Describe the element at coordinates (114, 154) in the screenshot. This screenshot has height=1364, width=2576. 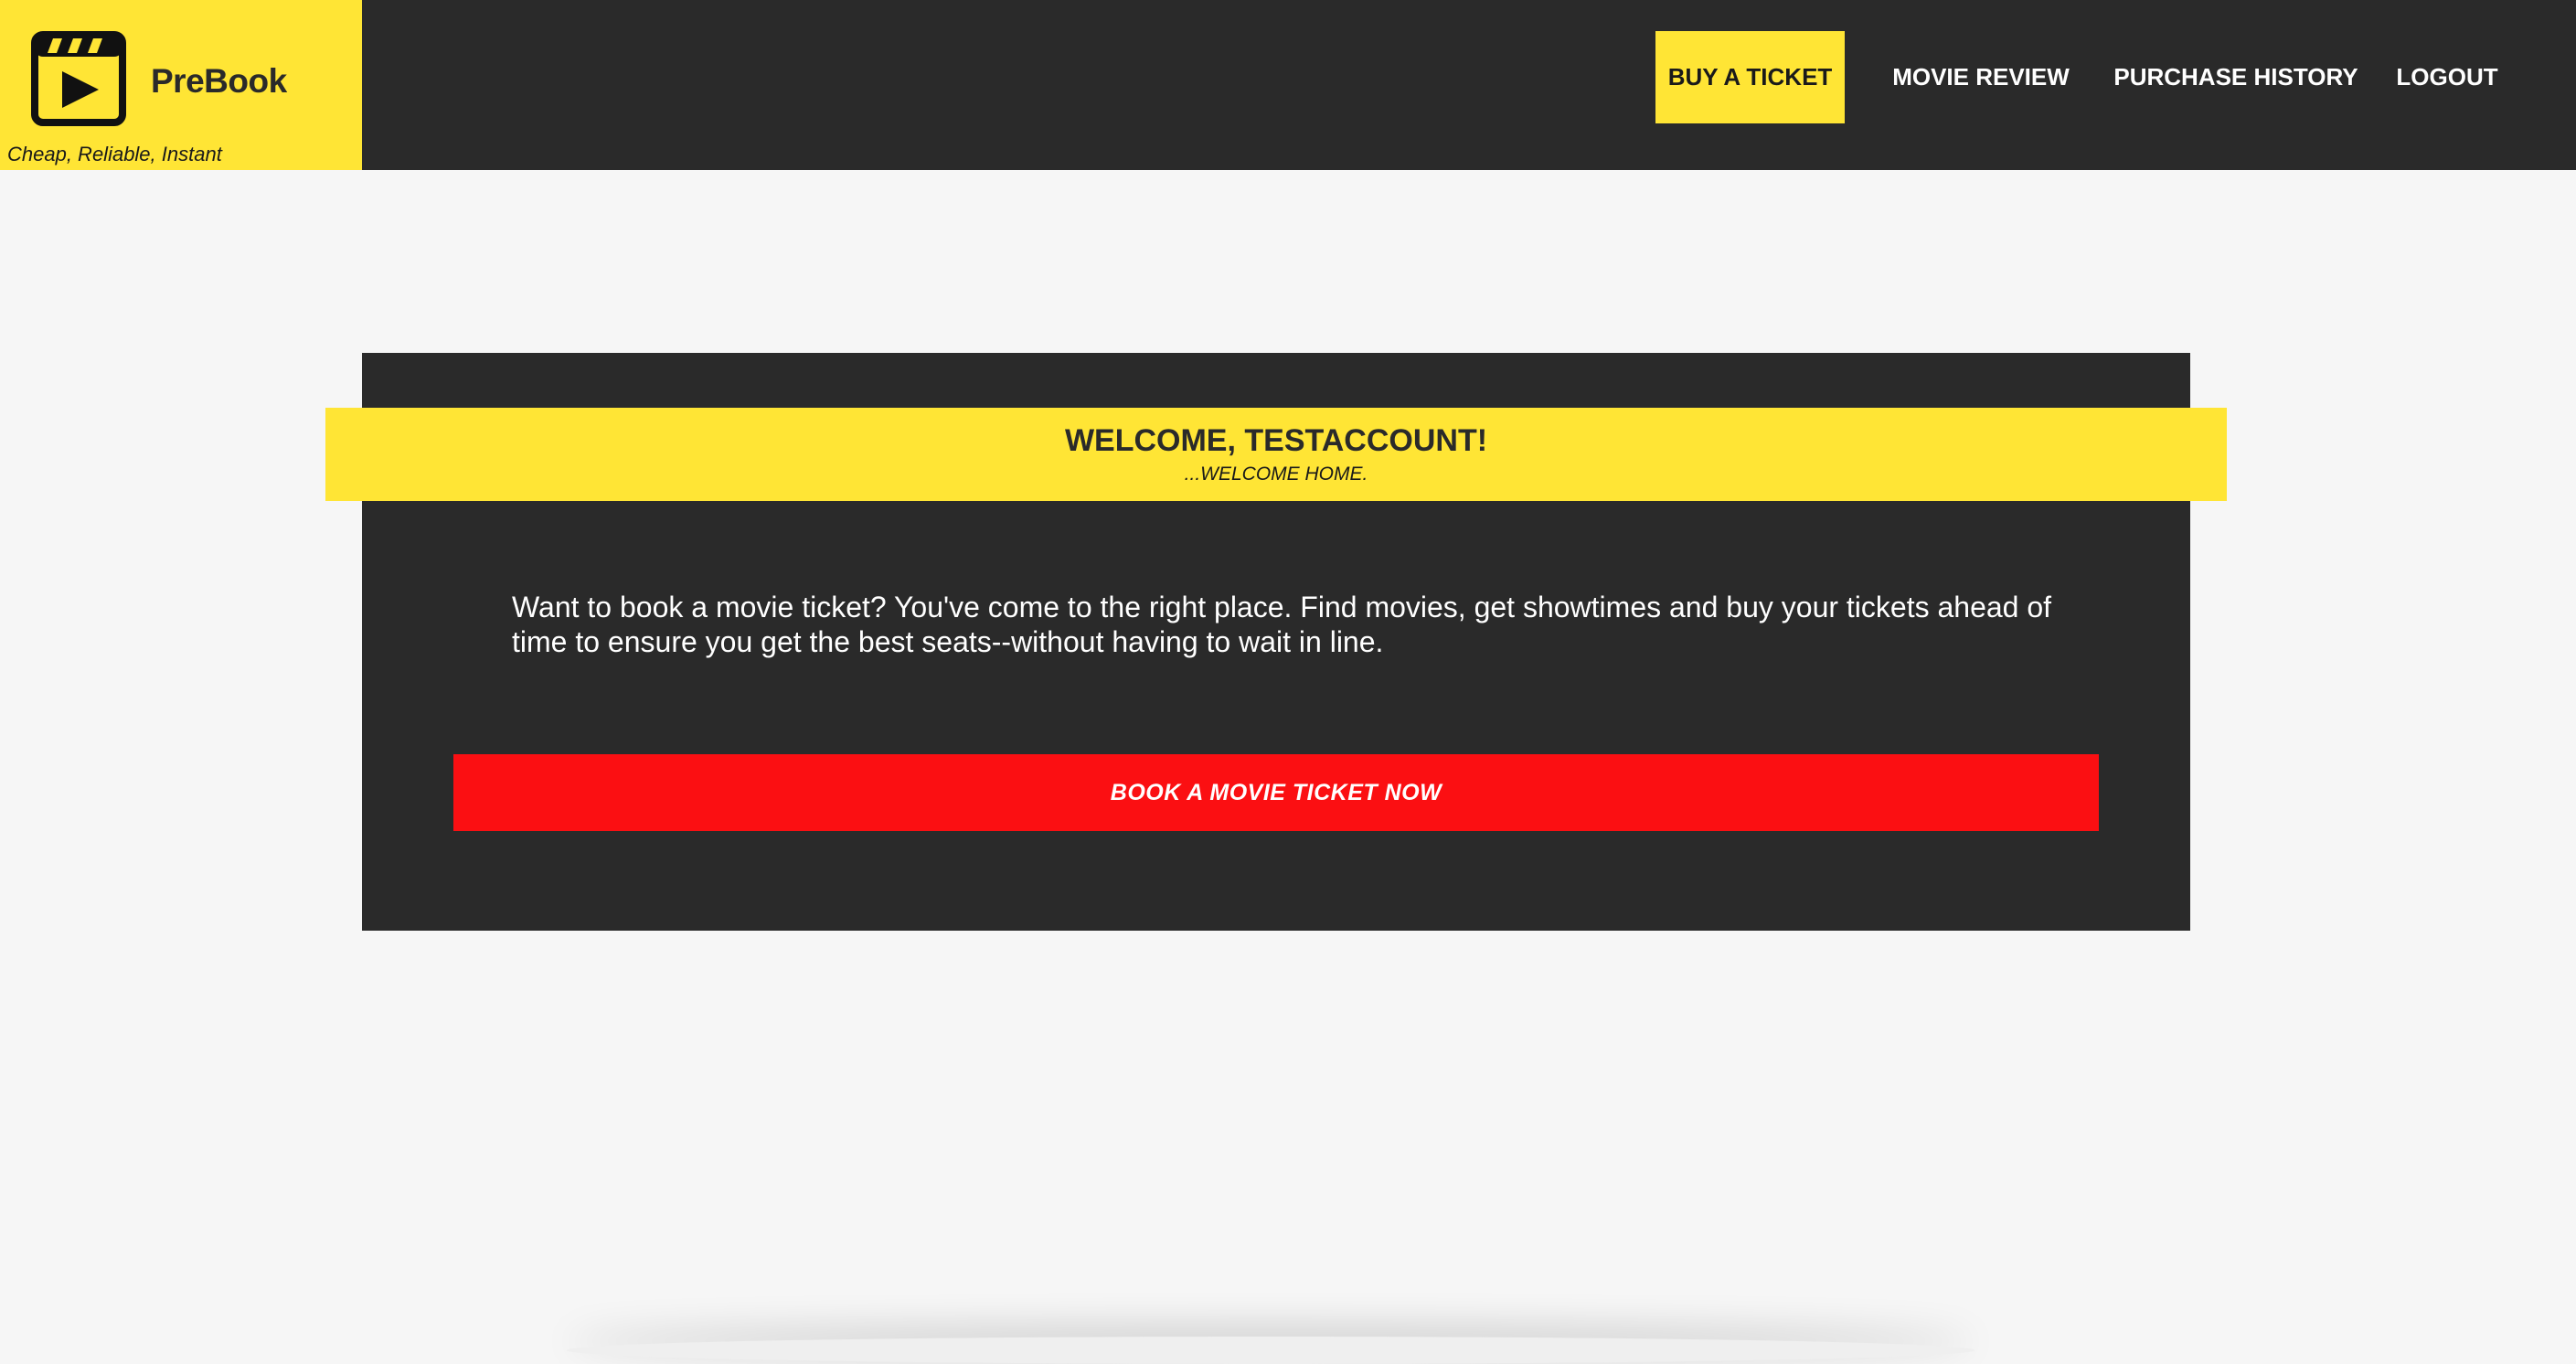
I see `brand-tagline: Cheap, Reliable, Instant` at that location.